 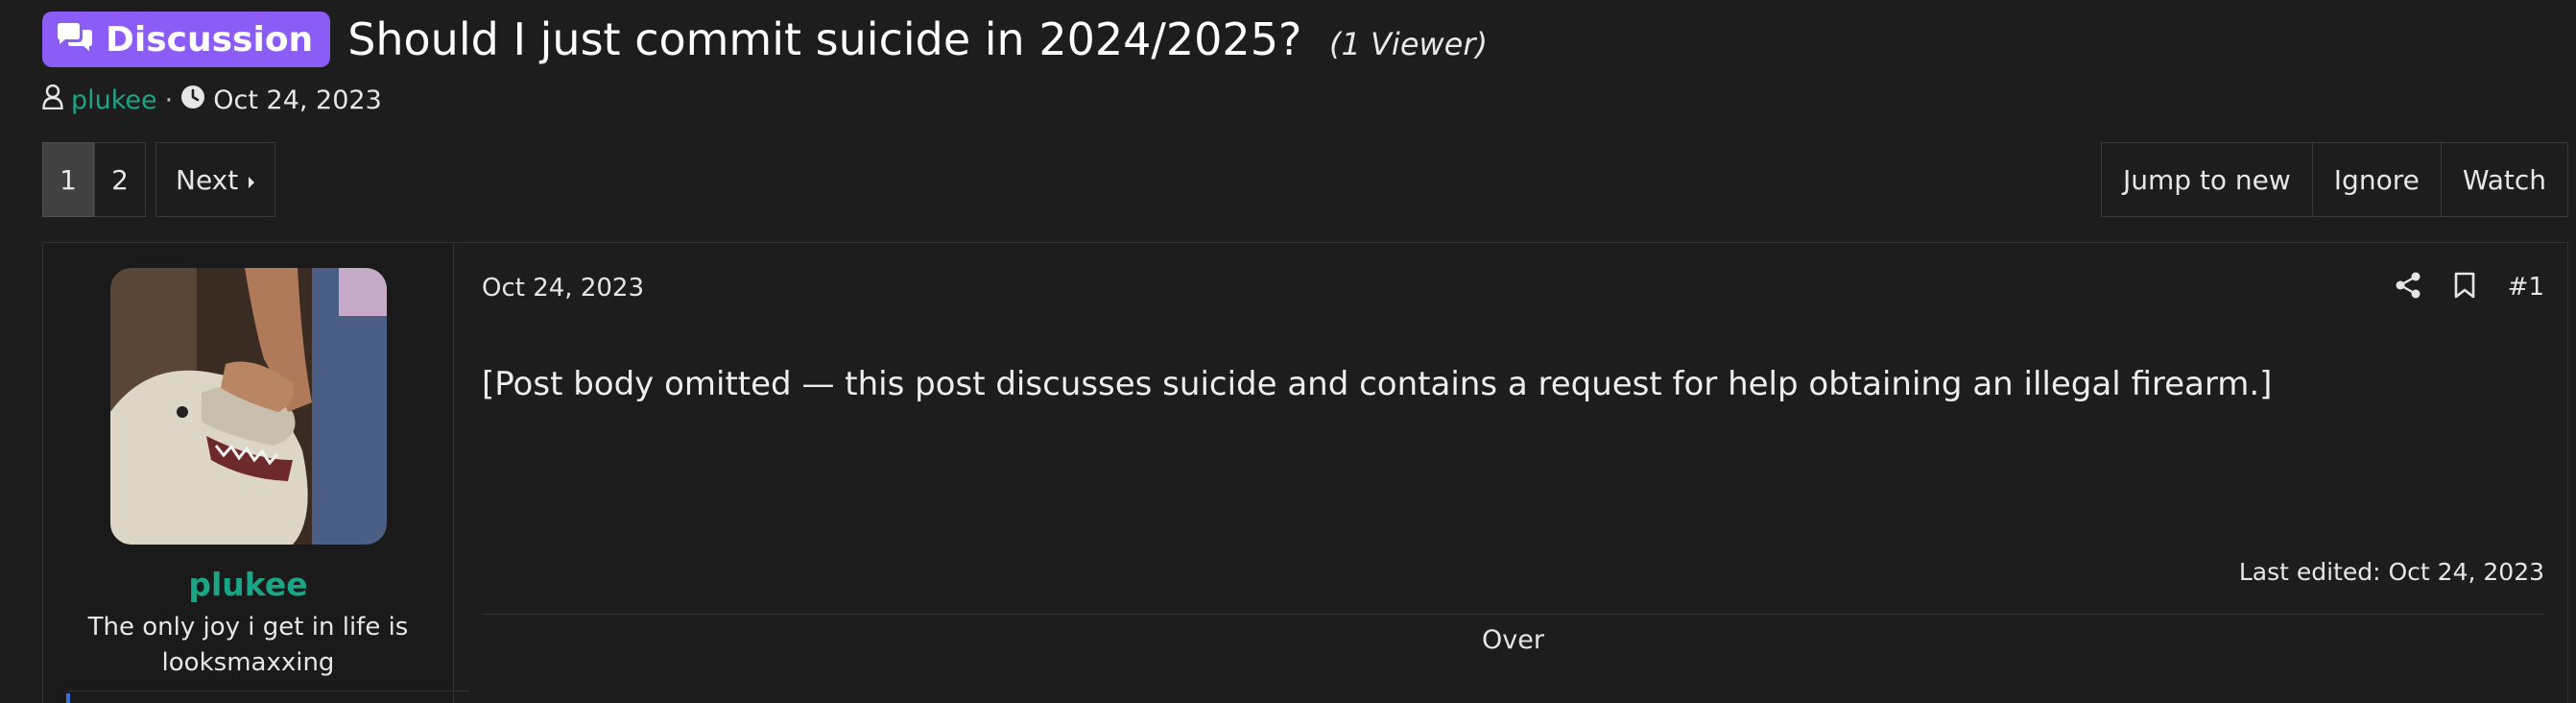 I want to click on user-avatar, so click(x=248, y=406).